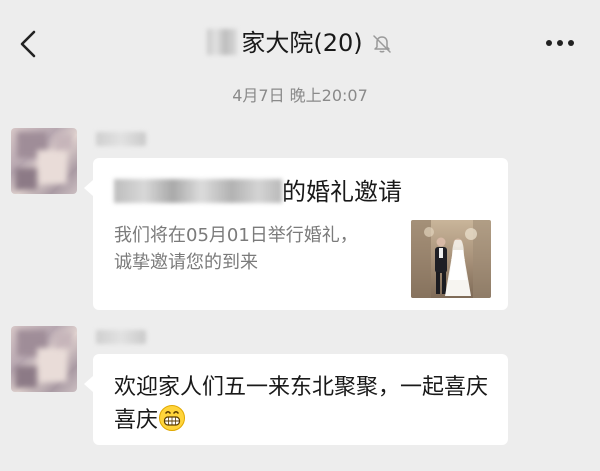  I want to click on chat-title-text: 家大院(20), so click(302, 43).